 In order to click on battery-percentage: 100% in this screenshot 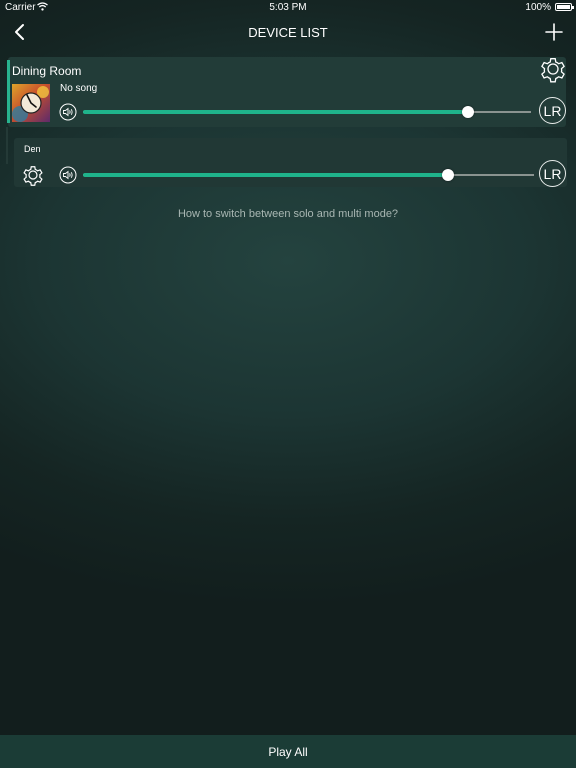, I will do `click(538, 7)`.